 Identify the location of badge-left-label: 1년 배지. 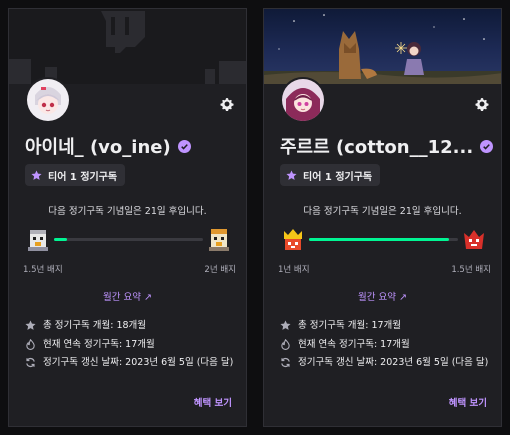
(294, 270).